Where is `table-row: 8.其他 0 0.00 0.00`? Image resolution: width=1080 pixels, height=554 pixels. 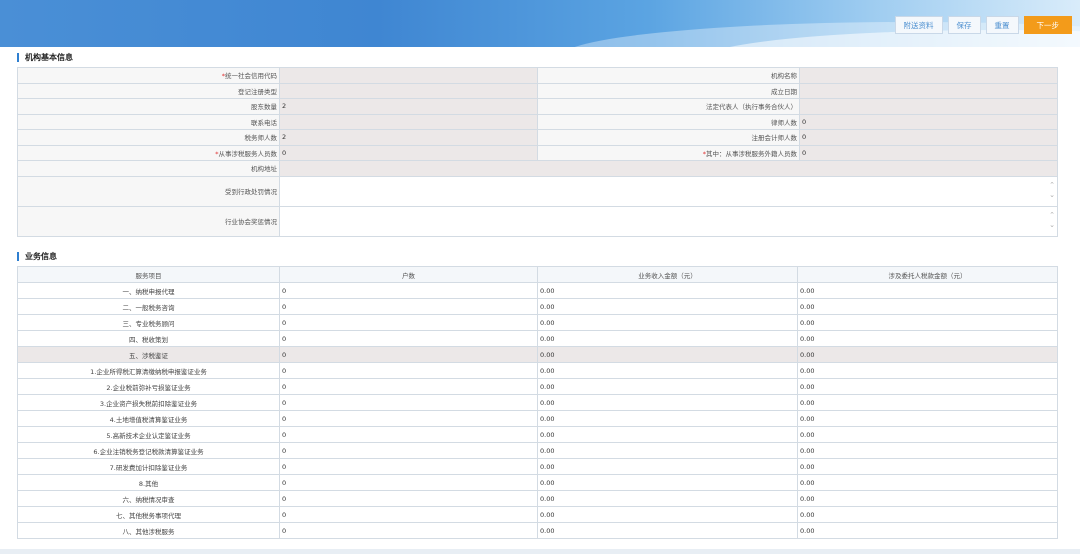 table-row: 8.其他 0 0.00 0.00 is located at coordinates (537, 482).